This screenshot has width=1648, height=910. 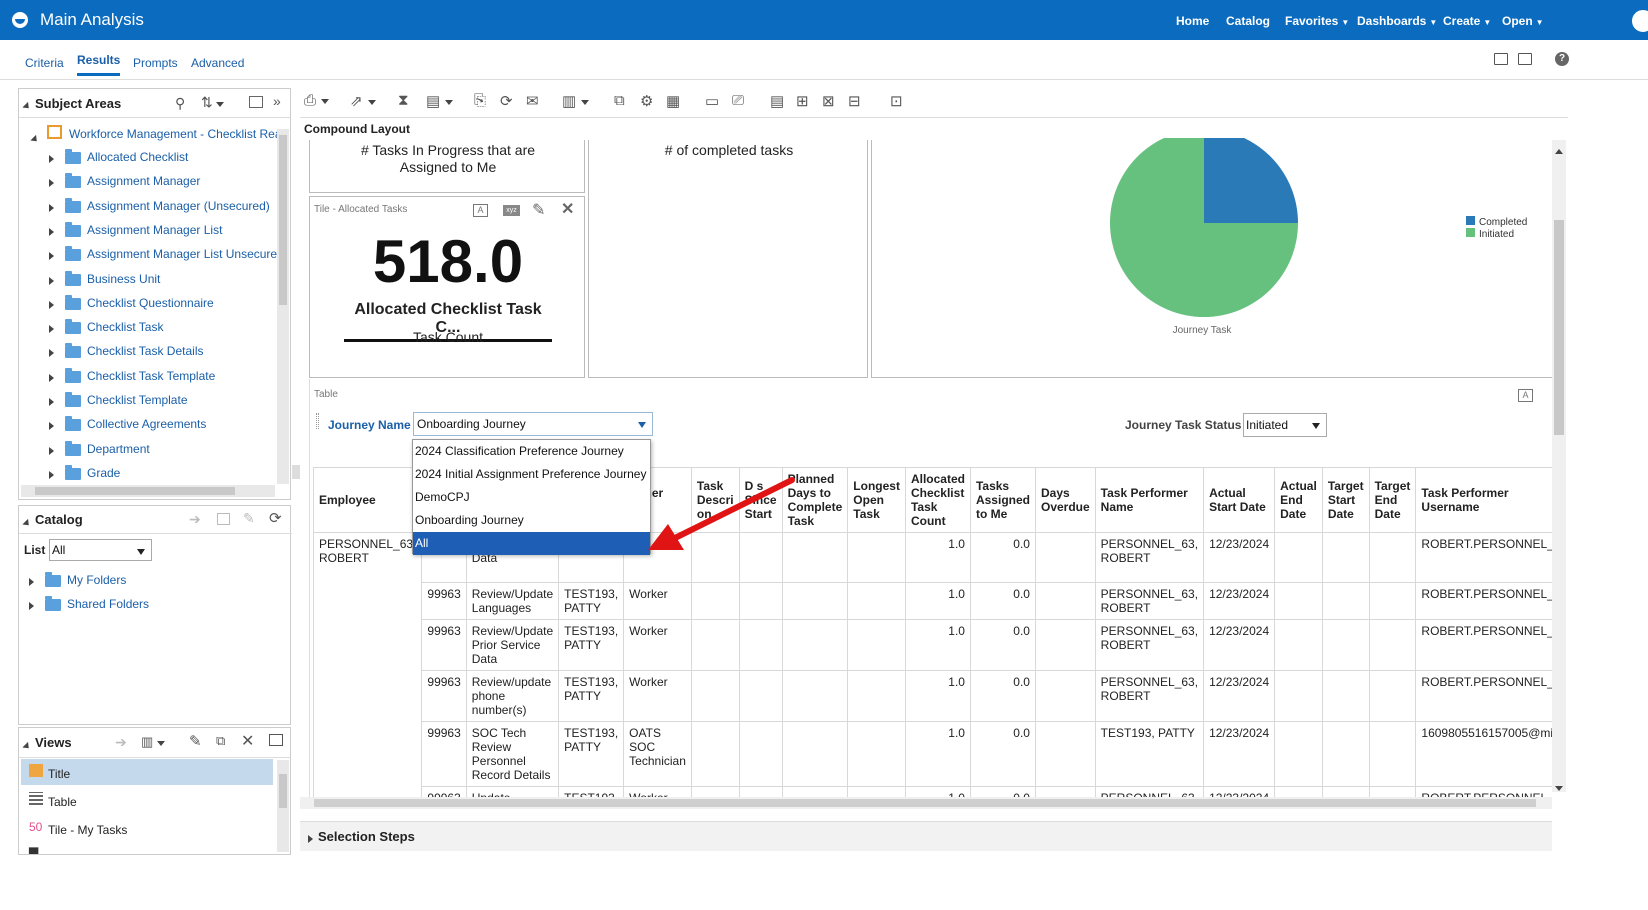 I want to click on dropdown-option: Onboarding Journey, so click(x=531, y=520).